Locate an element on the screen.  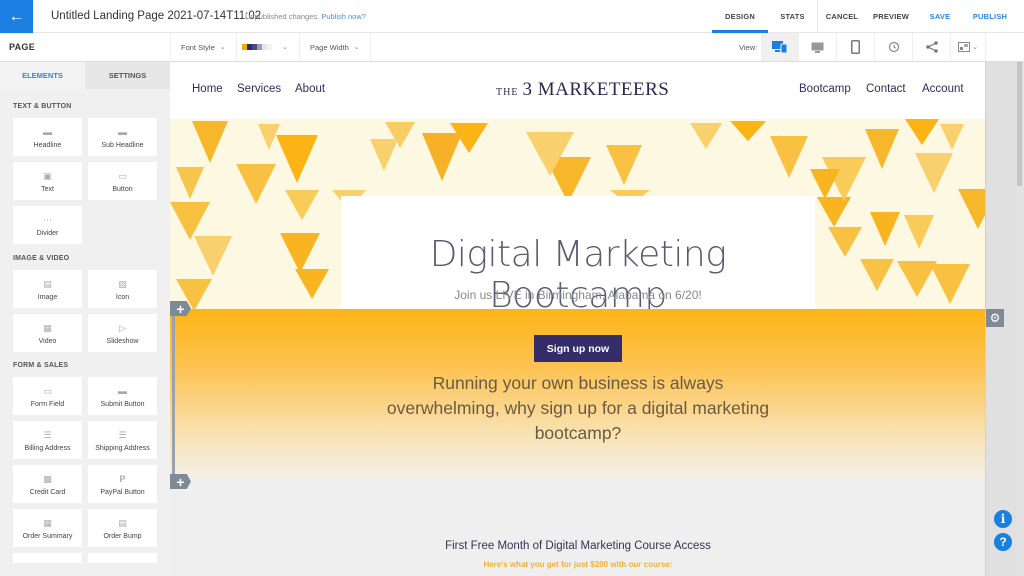
site-logo: THE 3 MARKETEERS is located at coordinates (582, 90).